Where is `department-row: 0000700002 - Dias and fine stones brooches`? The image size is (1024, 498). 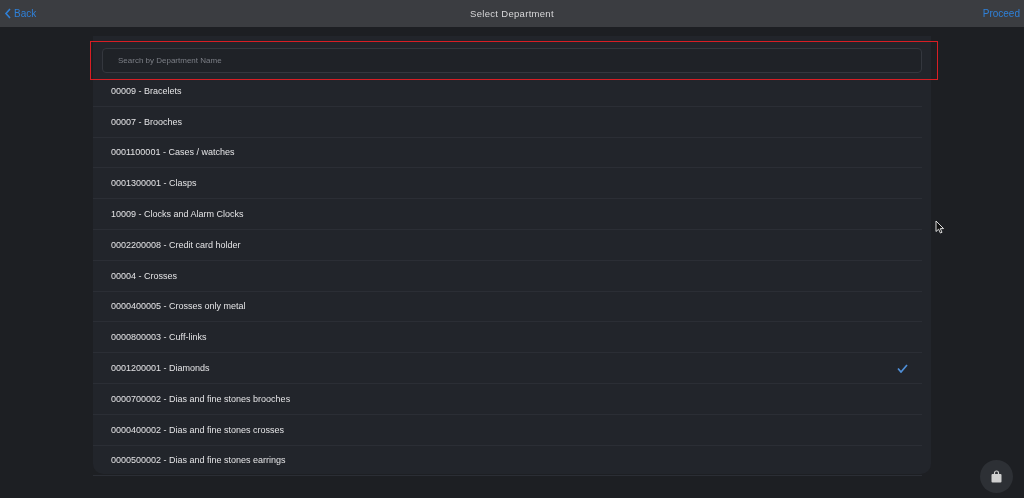
department-row: 0000700002 - Dias and fine stones brooches is located at coordinates (507, 399).